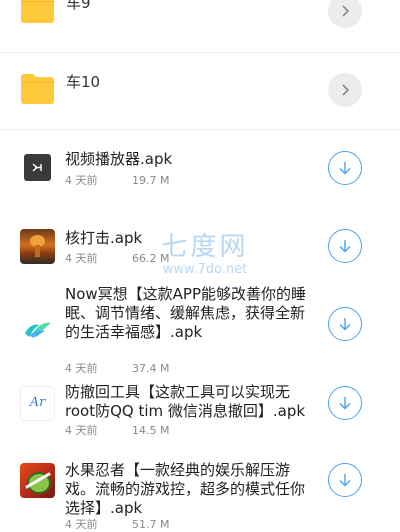  Describe the element at coordinates (37, 328) in the screenshot. I see `now-meditation-app-icon` at that location.